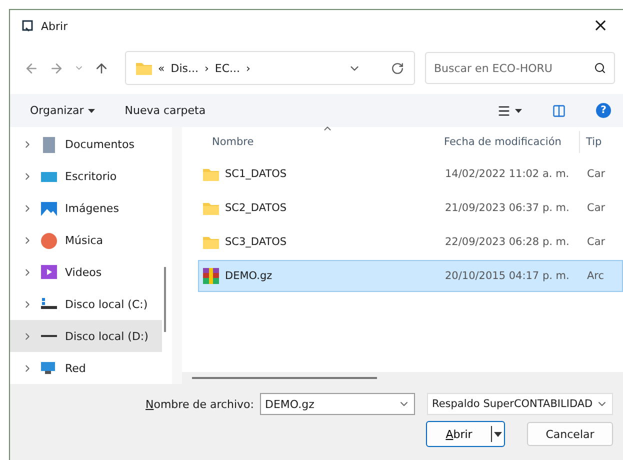 The image size is (623, 460). What do you see at coordinates (49, 336) in the screenshot?
I see `drive-icon` at bounding box center [49, 336].